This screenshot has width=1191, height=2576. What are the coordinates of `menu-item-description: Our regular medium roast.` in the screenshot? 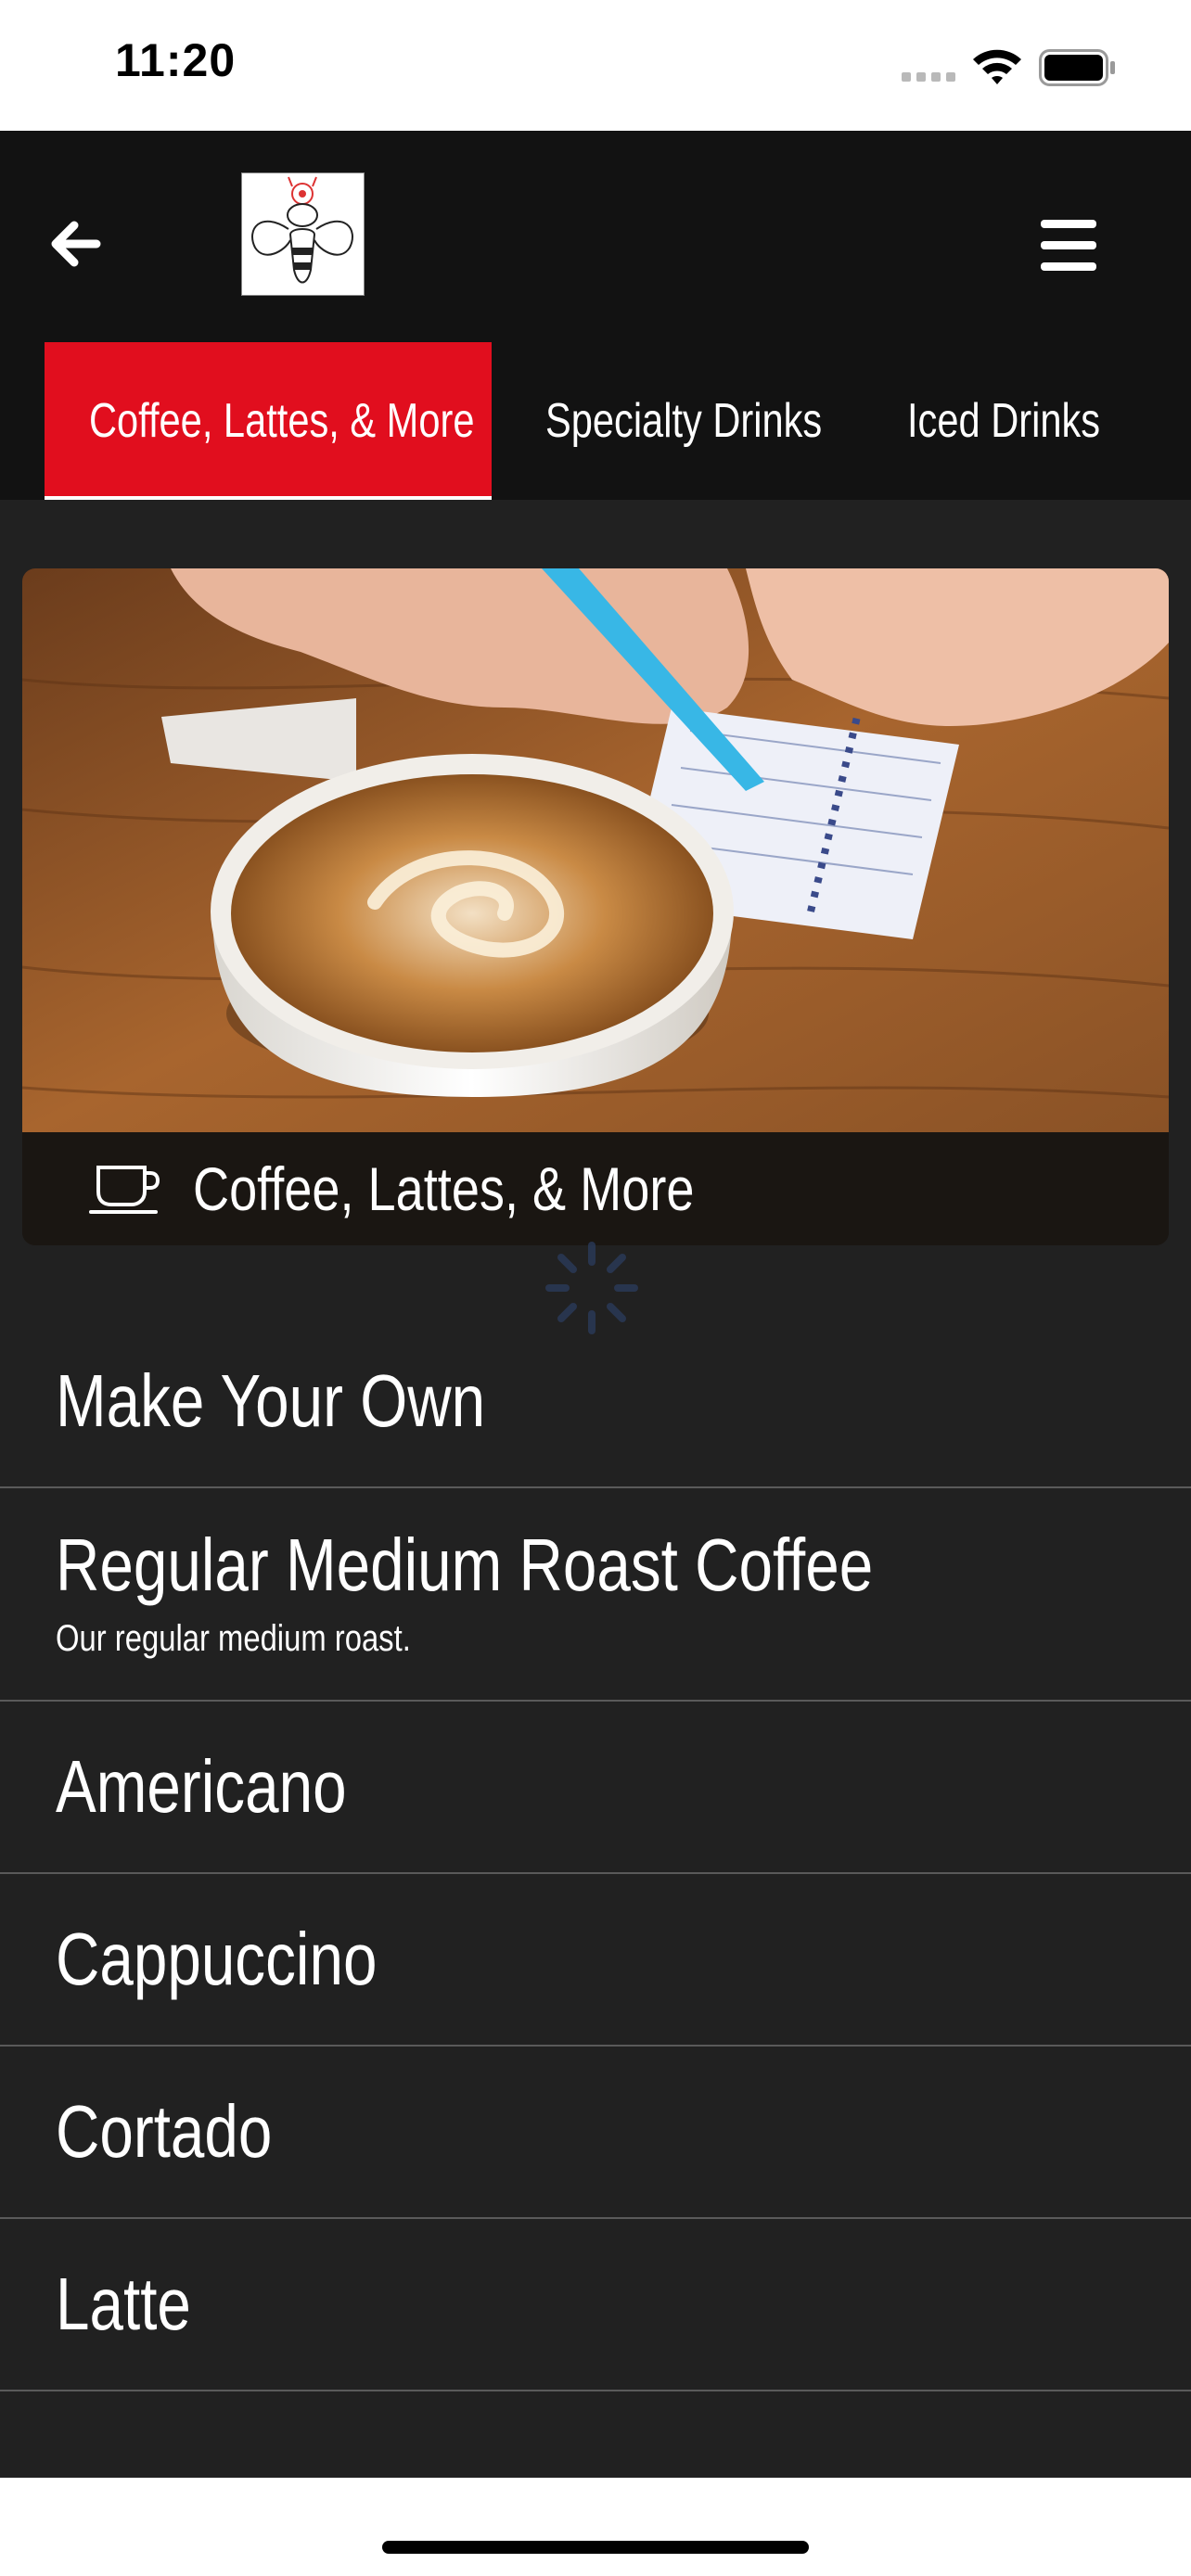 It's located at (272, 1639).